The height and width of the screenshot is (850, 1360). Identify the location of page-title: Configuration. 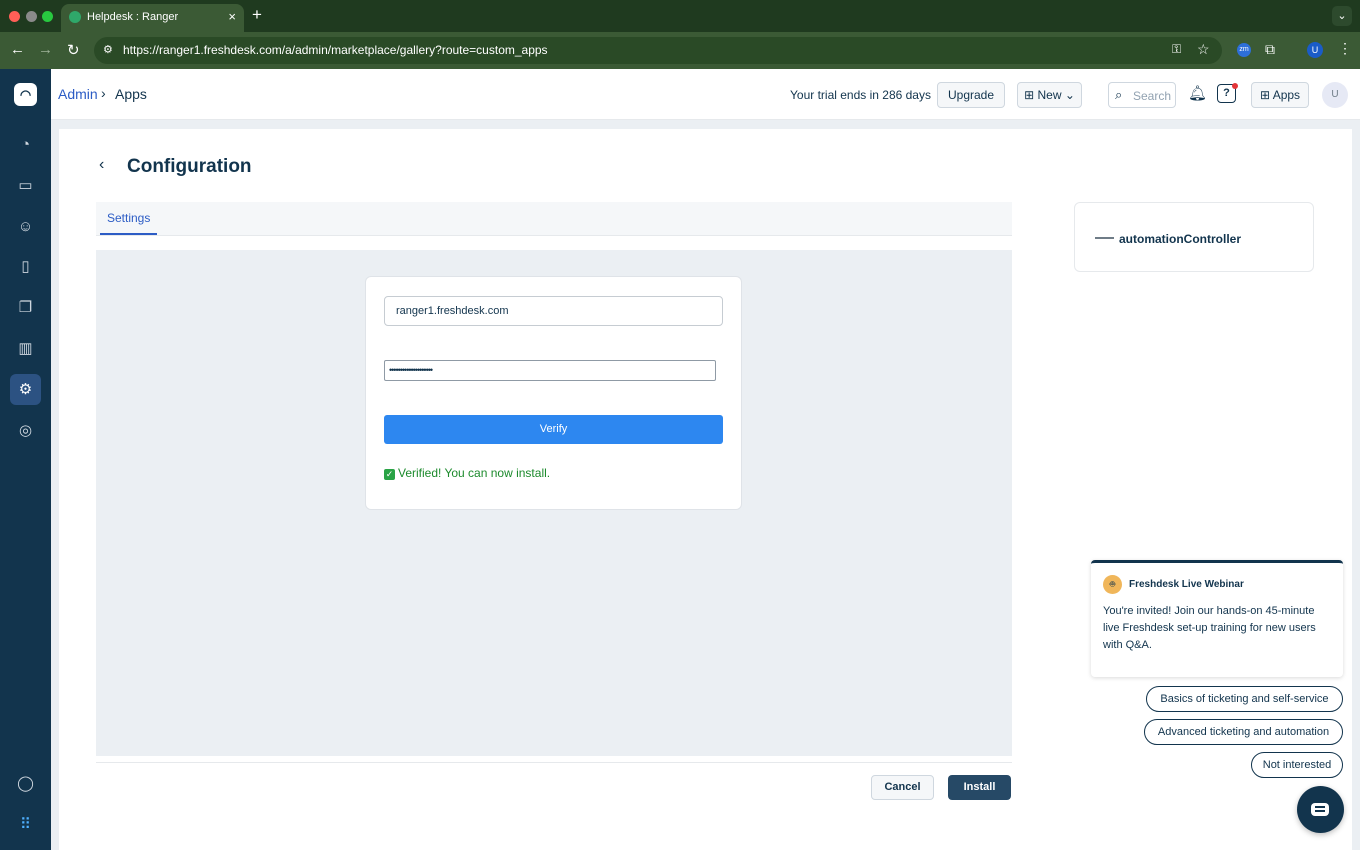
(189, 166).